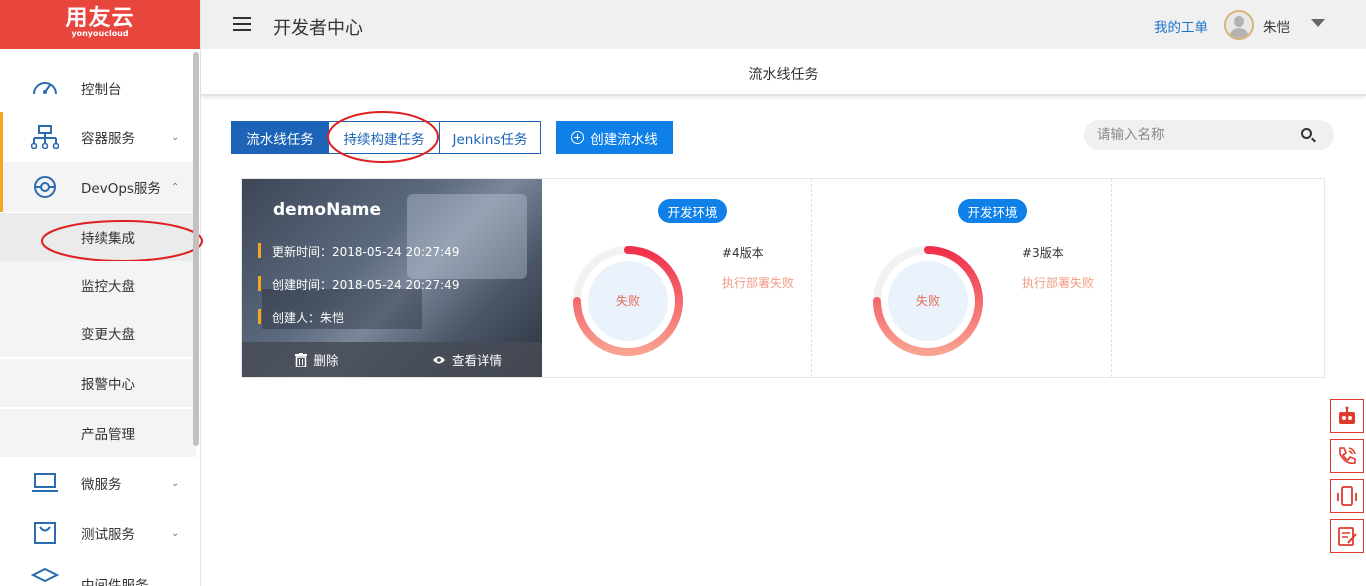  What do you see at coordinates (45, 187) in the screenshot?
I see `devops-icon` at bounding box center [45, 187].